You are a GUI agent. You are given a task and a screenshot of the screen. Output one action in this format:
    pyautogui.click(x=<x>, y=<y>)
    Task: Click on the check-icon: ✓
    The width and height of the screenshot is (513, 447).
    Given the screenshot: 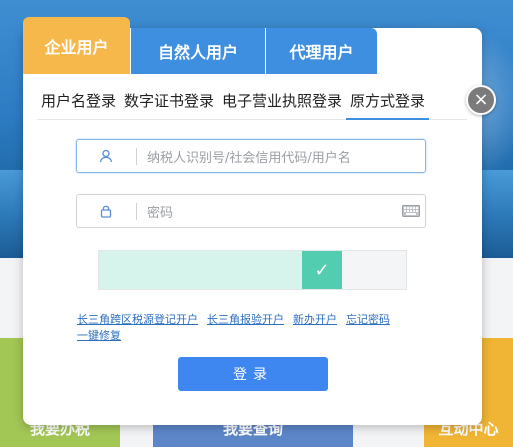 What is the action you would take?
    pyautogui.click(x=322, y=270)
    